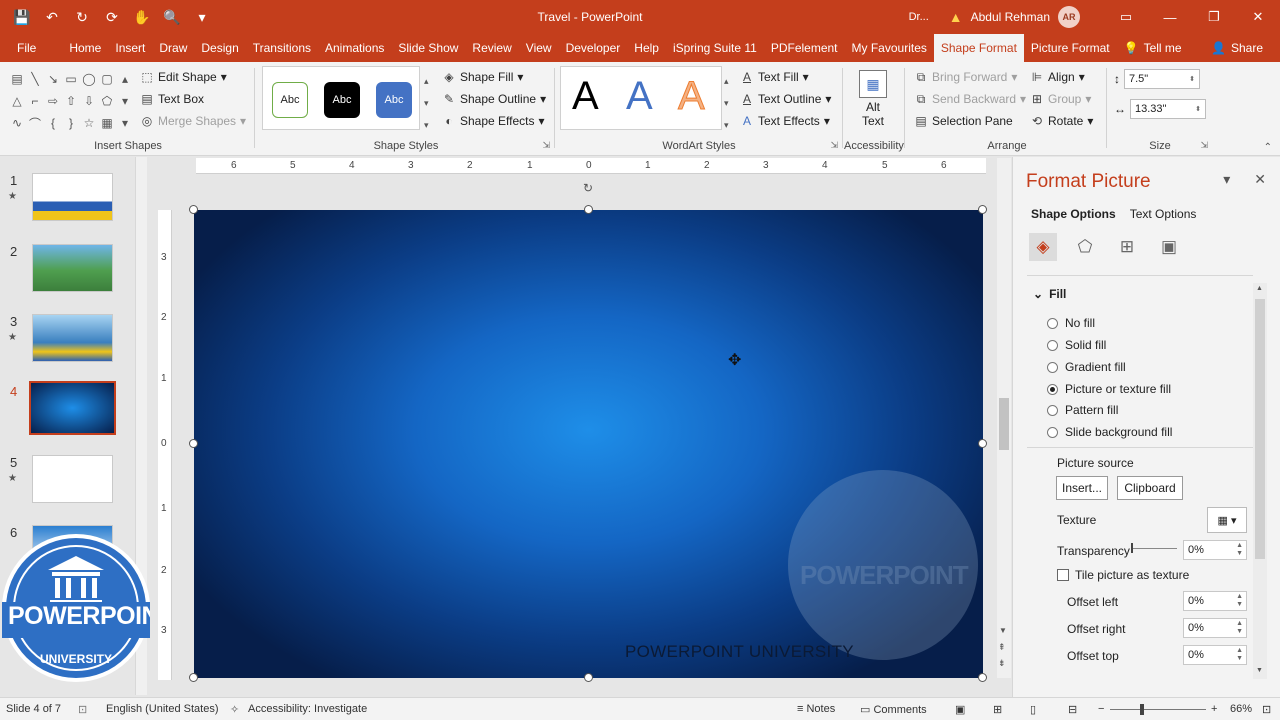 The width and height of the screenshot is (1280, 720). What do you see at coordinates (1072, 709) in the screenshot?
I see `slideshow-view-icon: ⊟` at bounding box center [1072, 709].